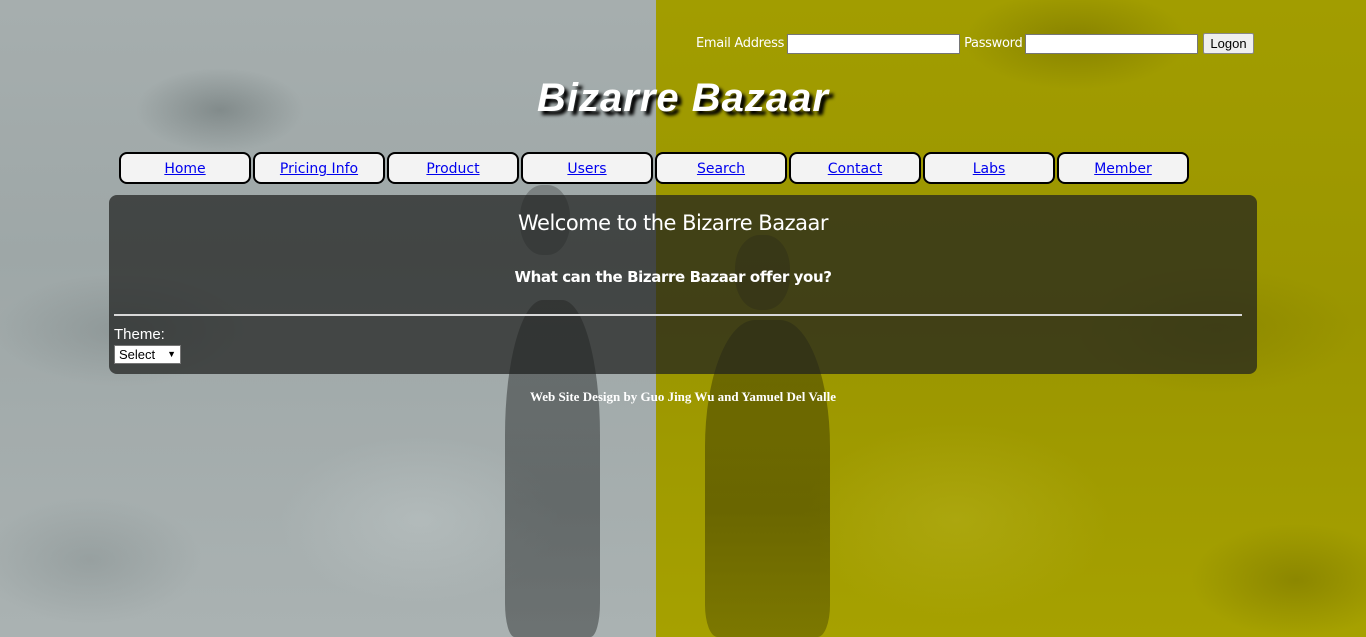  Describe the element at coordinates (453, 168) in the screenshot. I see `nav-item-product: Product` at that location.